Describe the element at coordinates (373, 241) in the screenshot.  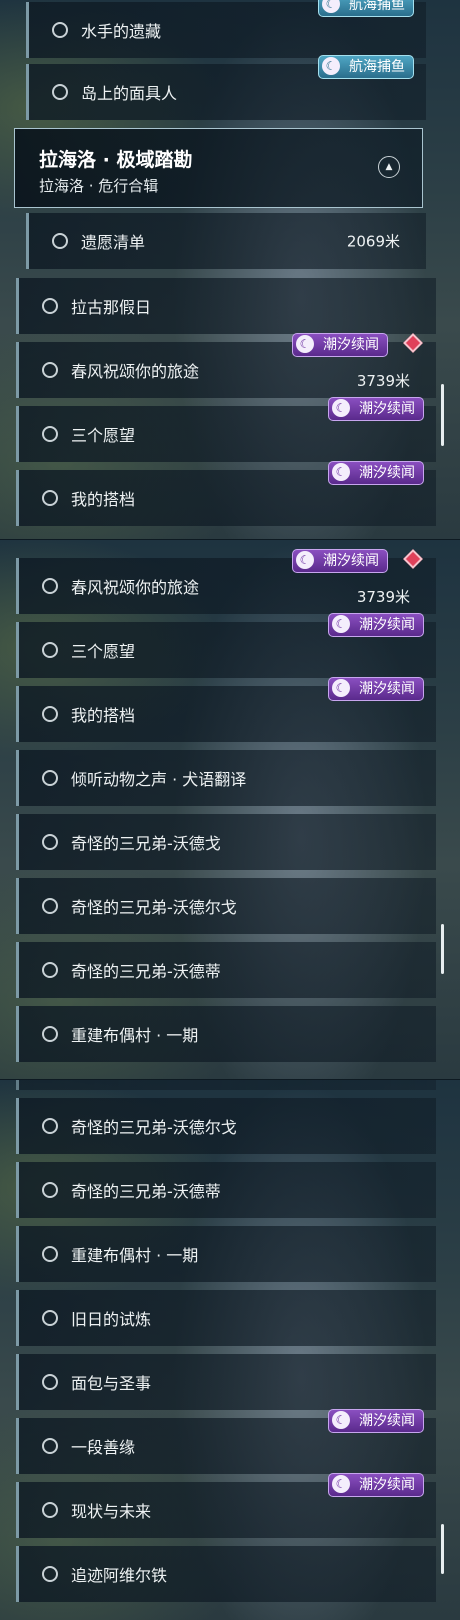
I see `quest-distance: 2069米` at that location.